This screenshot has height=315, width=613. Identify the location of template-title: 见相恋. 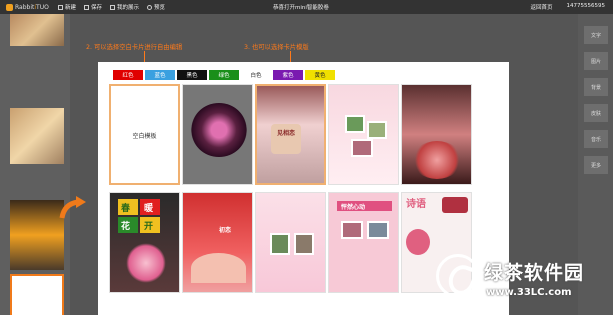
(286, 133).